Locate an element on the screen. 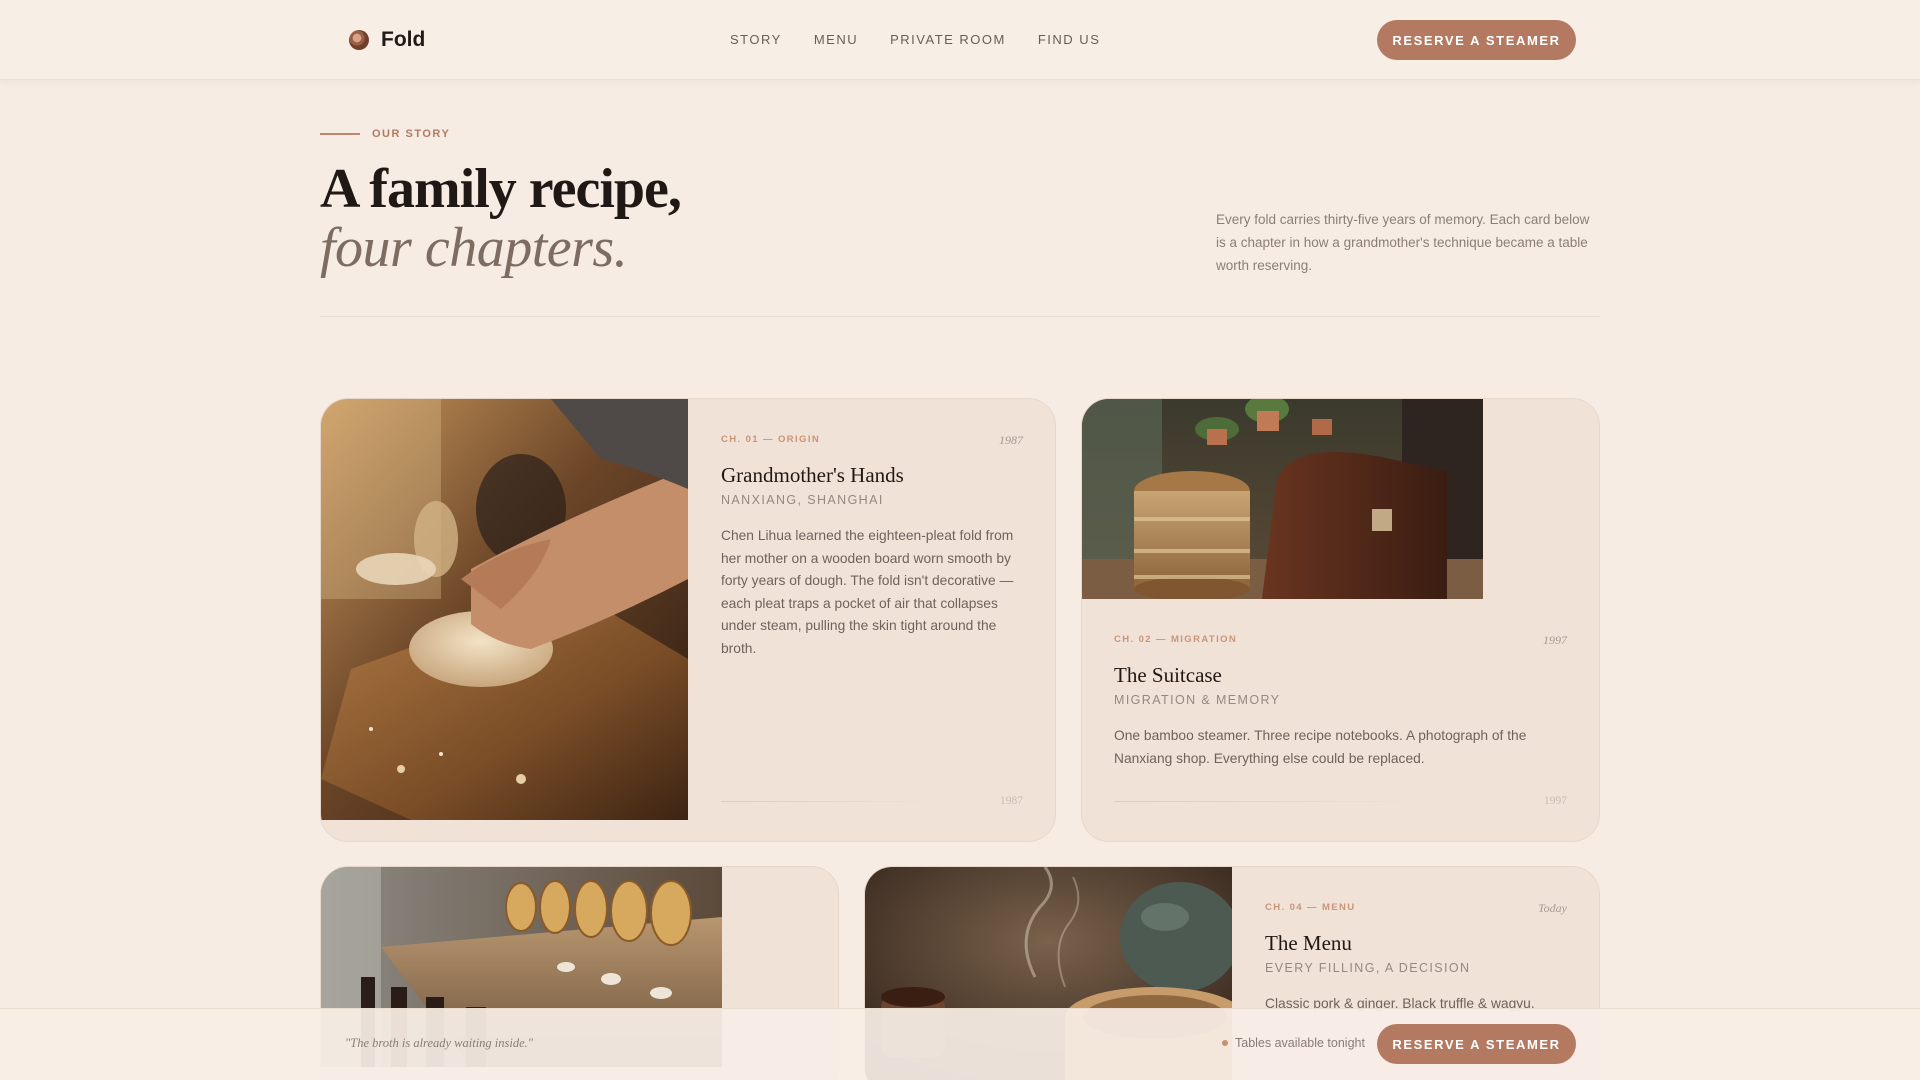  reserve-button-sticky: RESERVE A STEAMER is located at coordinates (1476, 1044).